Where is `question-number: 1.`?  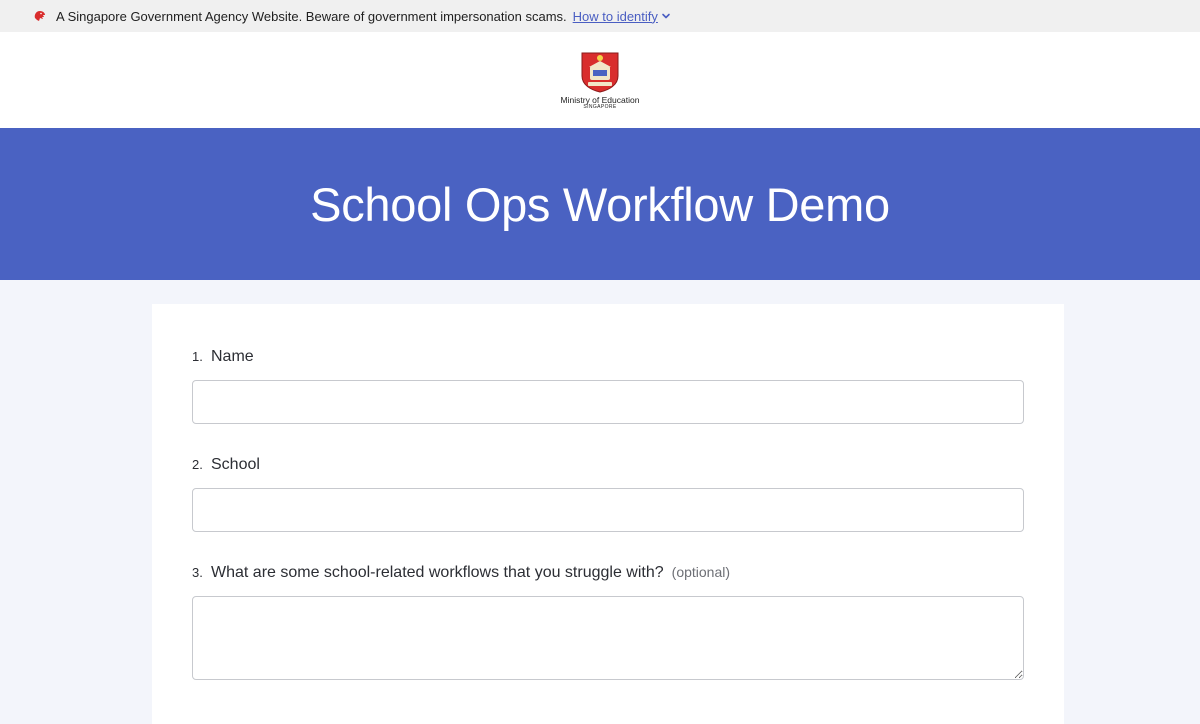
question-number: 1. is located at coordinates (197, 356).